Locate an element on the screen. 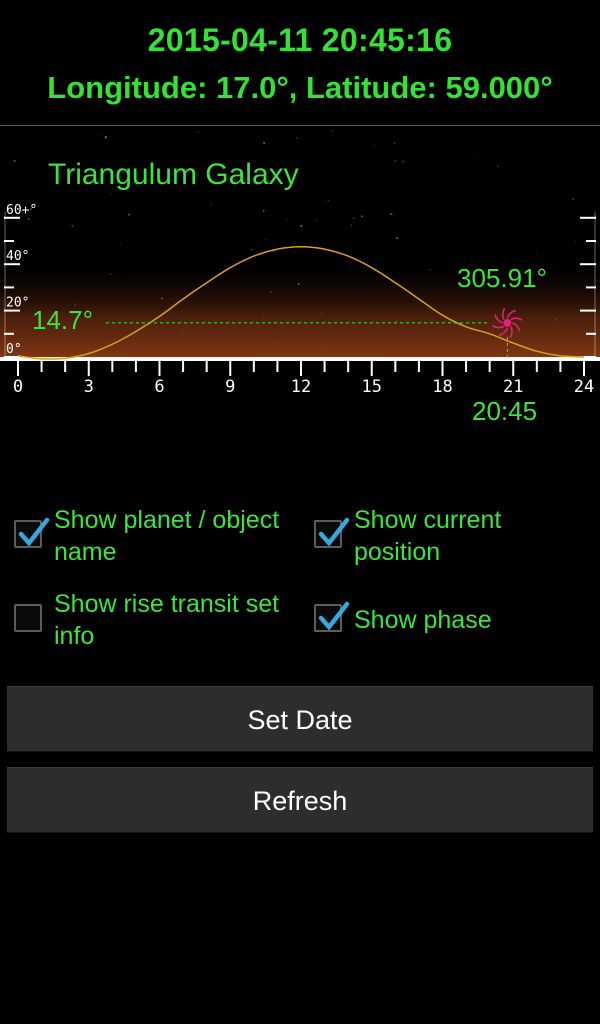 The image size is (600, 1024). object-name-label: Triangulum Galaxy is located at coordinates (173, 174).